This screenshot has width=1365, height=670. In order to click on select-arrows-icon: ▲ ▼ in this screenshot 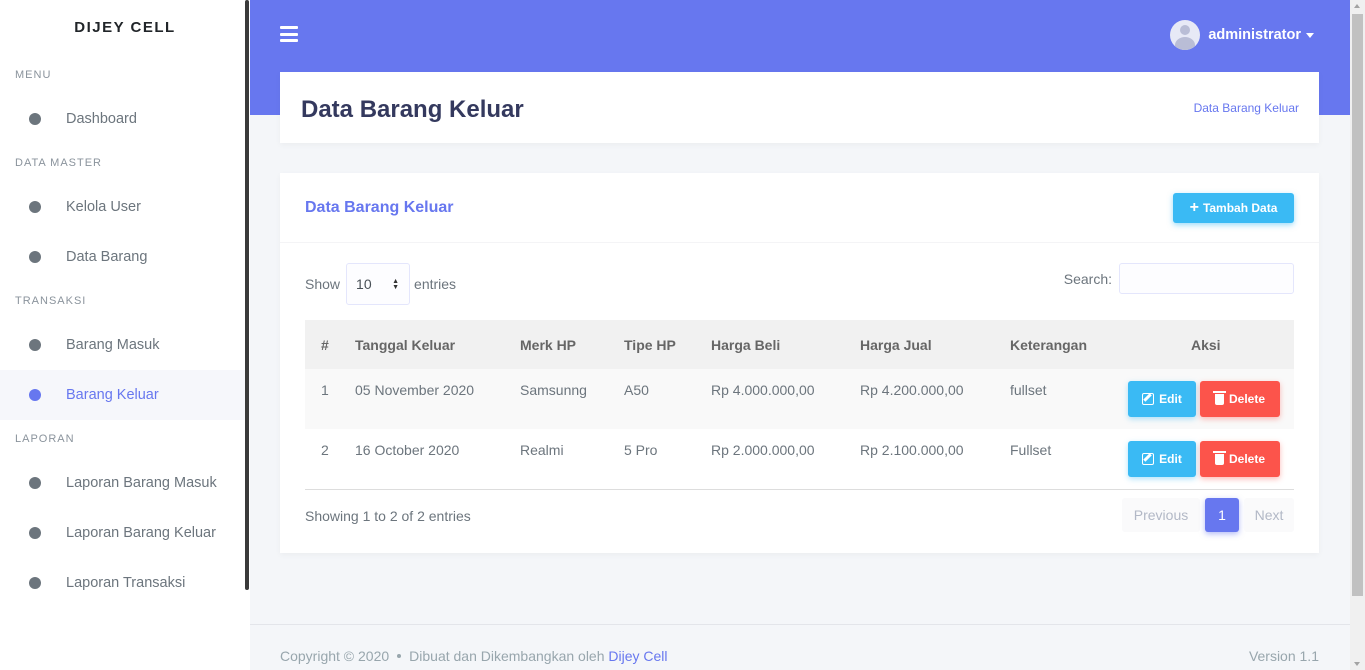, I will do `click(396, 284)`.